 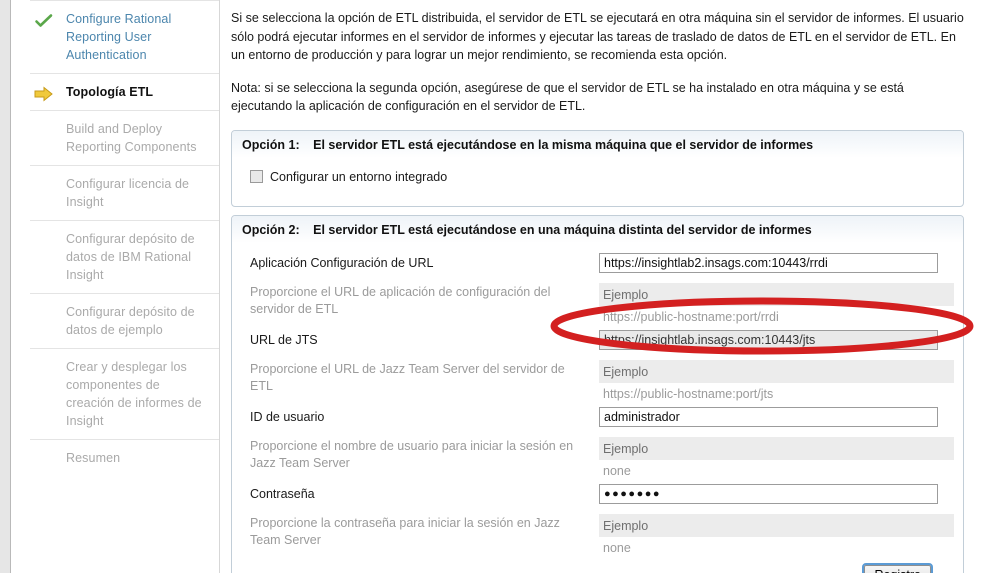 I want to click on field-row-jts-url: URL de JTS, so click(x=597, y=340).